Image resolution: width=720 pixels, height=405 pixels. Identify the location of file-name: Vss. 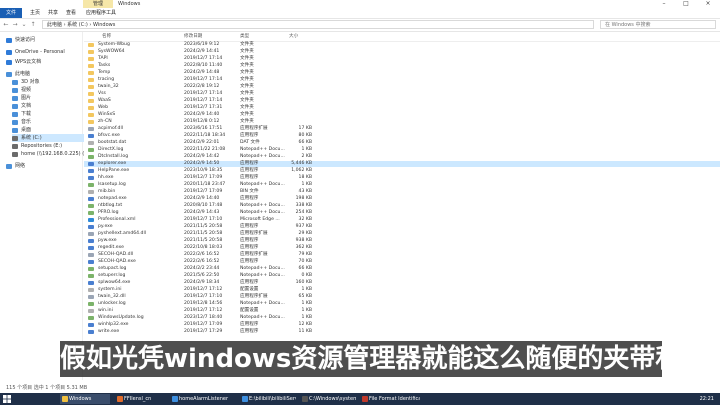
(102, 93).